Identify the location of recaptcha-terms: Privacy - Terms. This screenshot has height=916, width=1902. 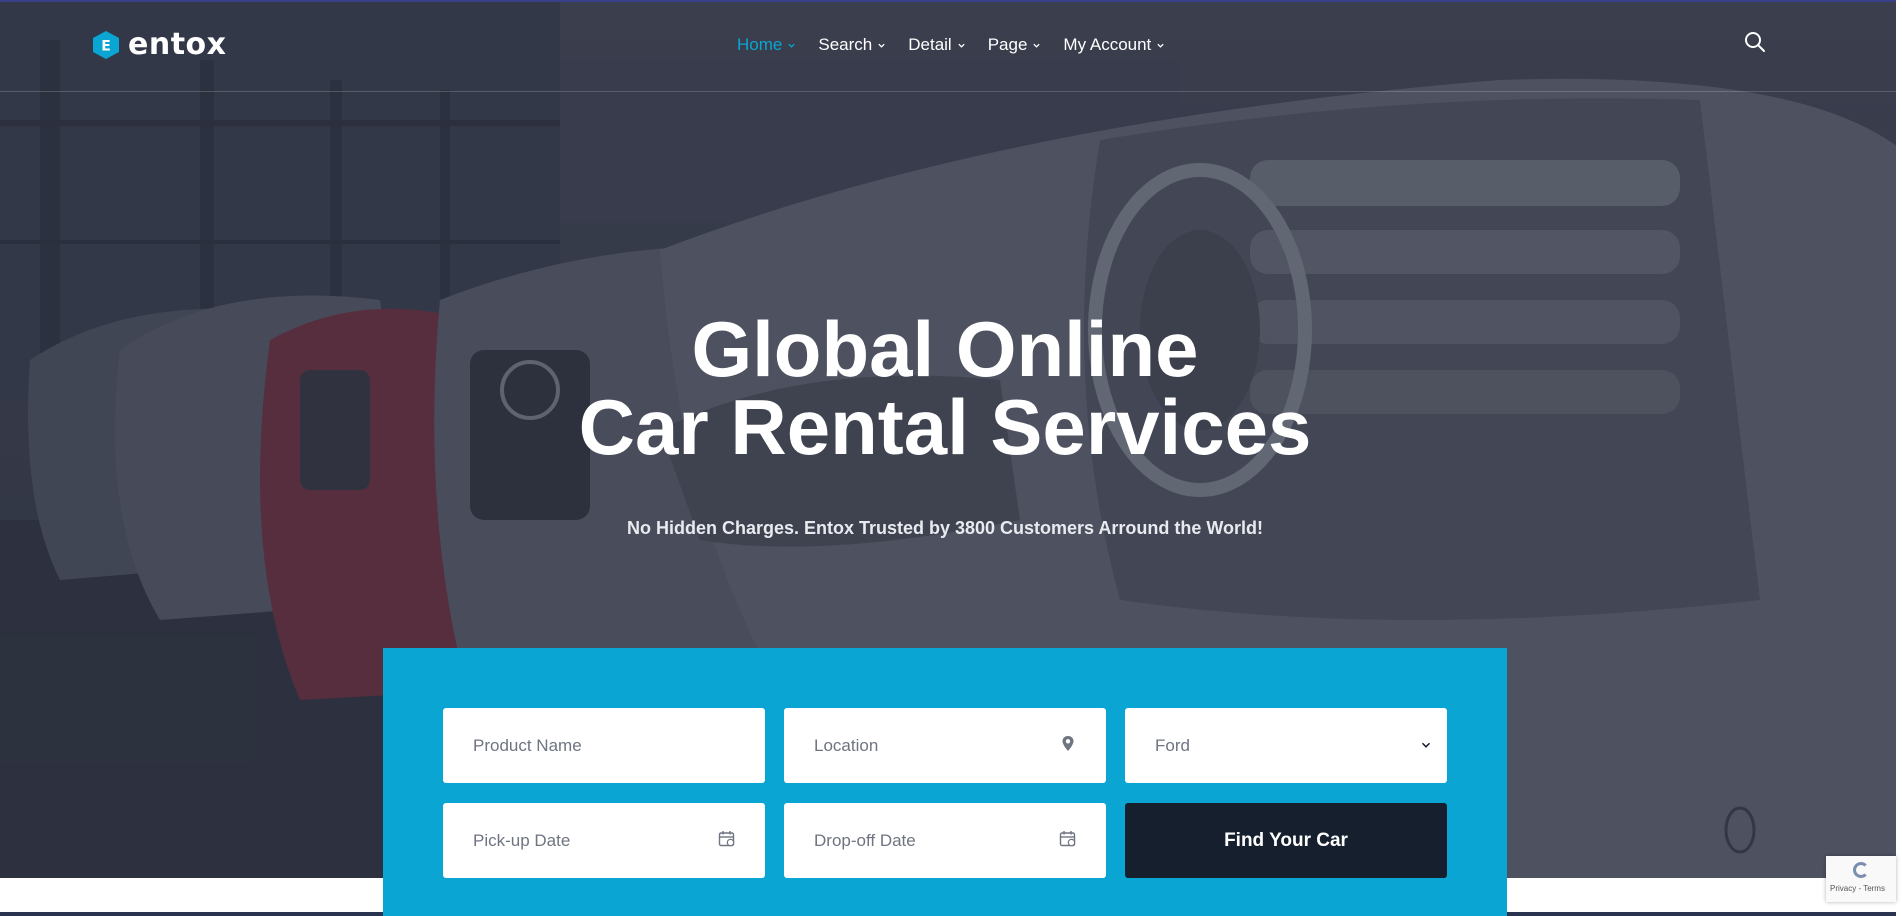
(1857, 888).